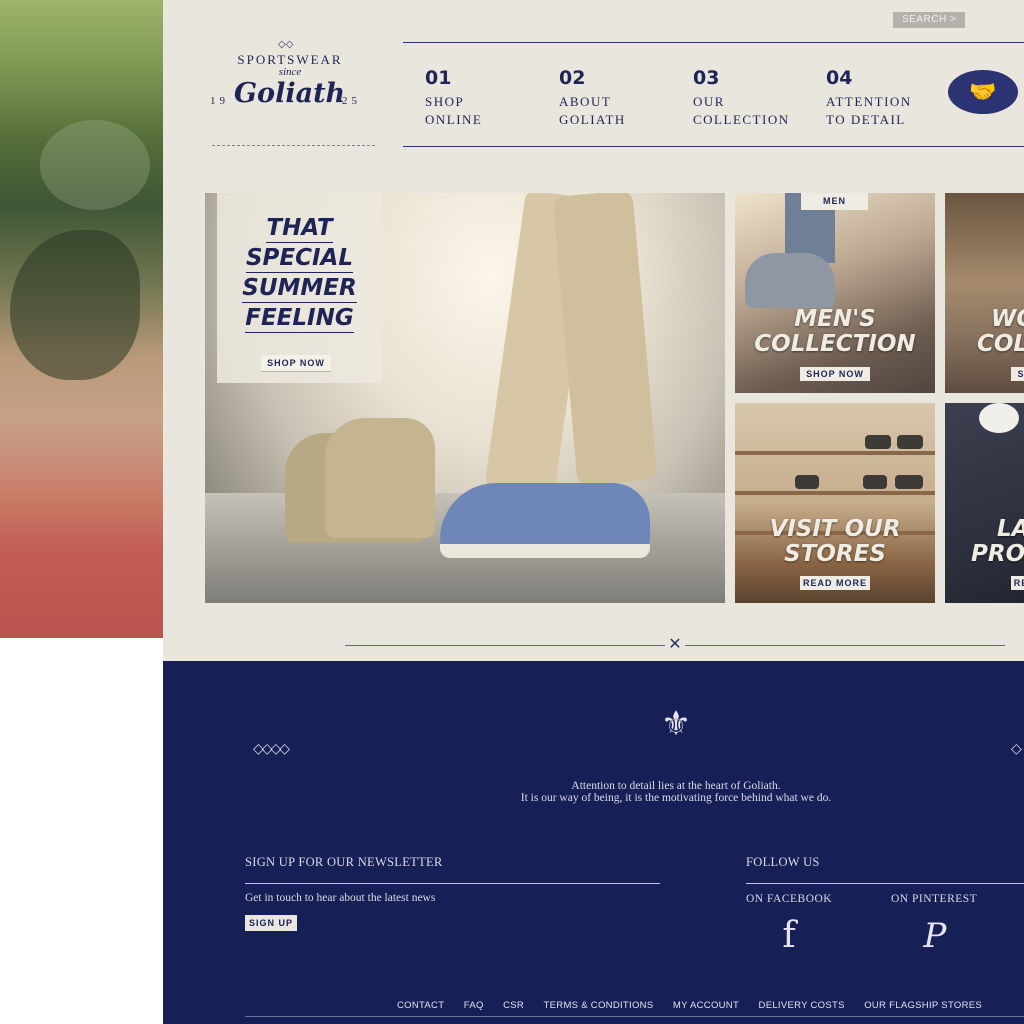 The width and height of the screenshot is (1024, 1024). Describe the element at coordinates (790, 280) in the screenshot. I see `tile-sneaker` at that location.